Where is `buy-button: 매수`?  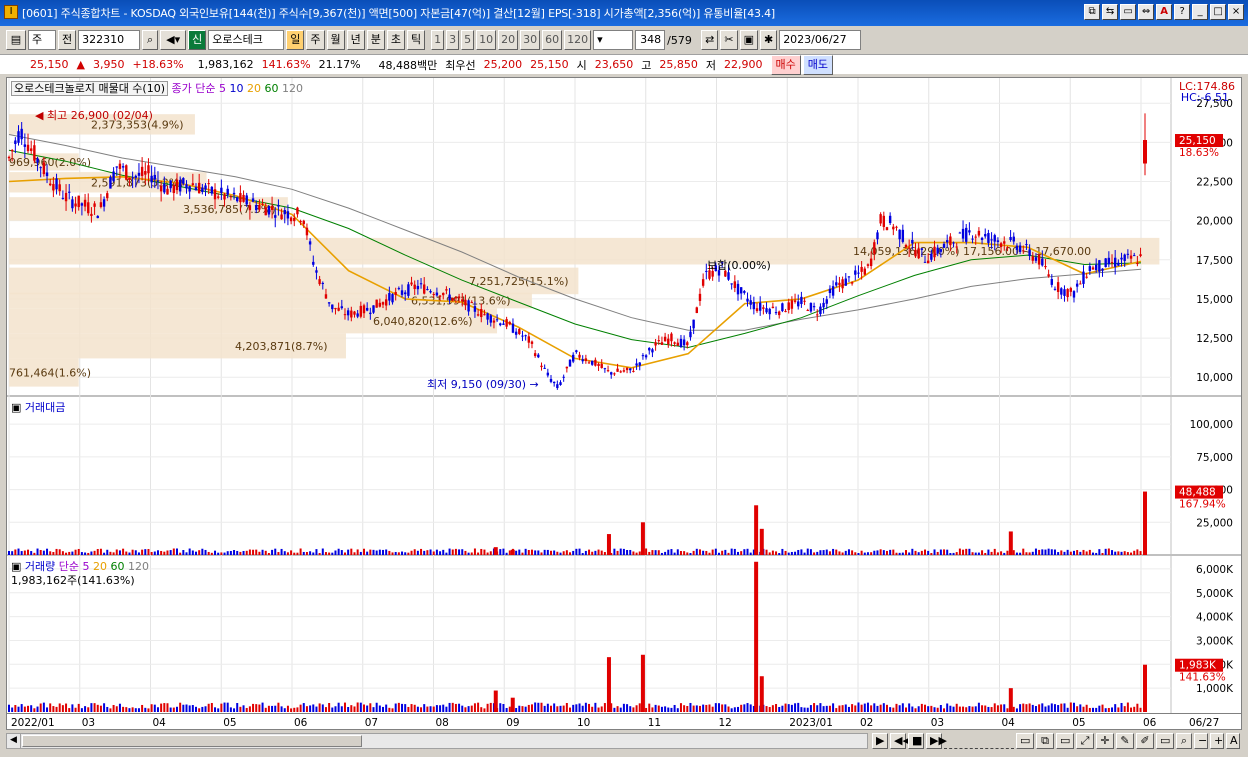
buy-button: 매수 is located at coordinates (785, 64).